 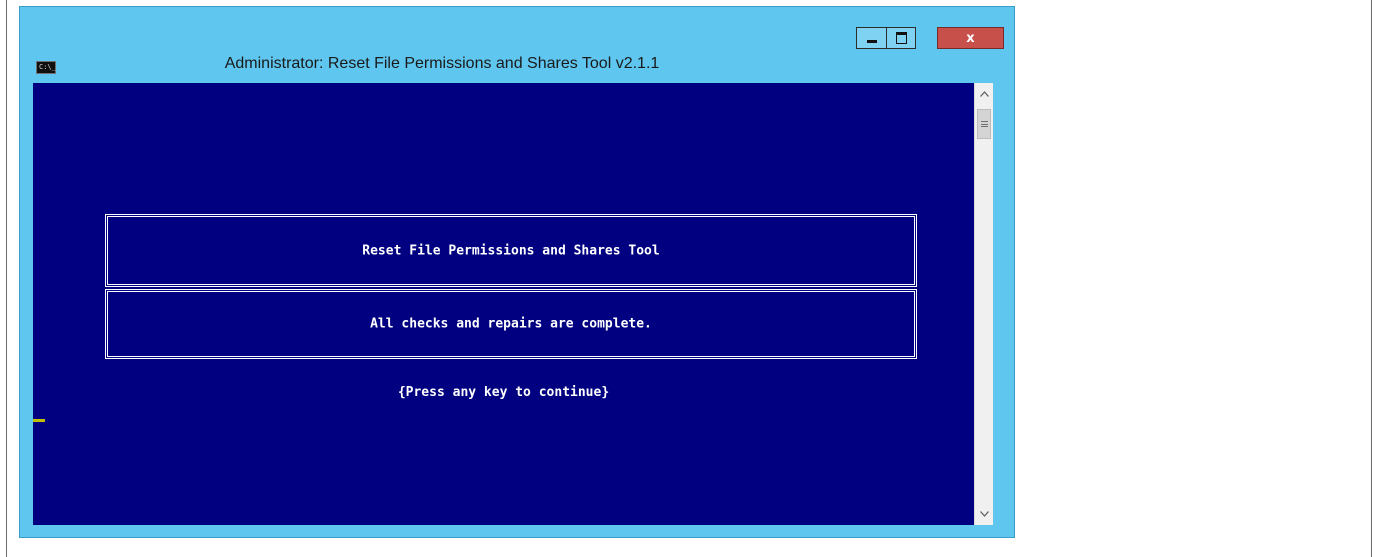 I want to click on continue-prompt: {Press any key to continue}, so click(x=503, y=392).